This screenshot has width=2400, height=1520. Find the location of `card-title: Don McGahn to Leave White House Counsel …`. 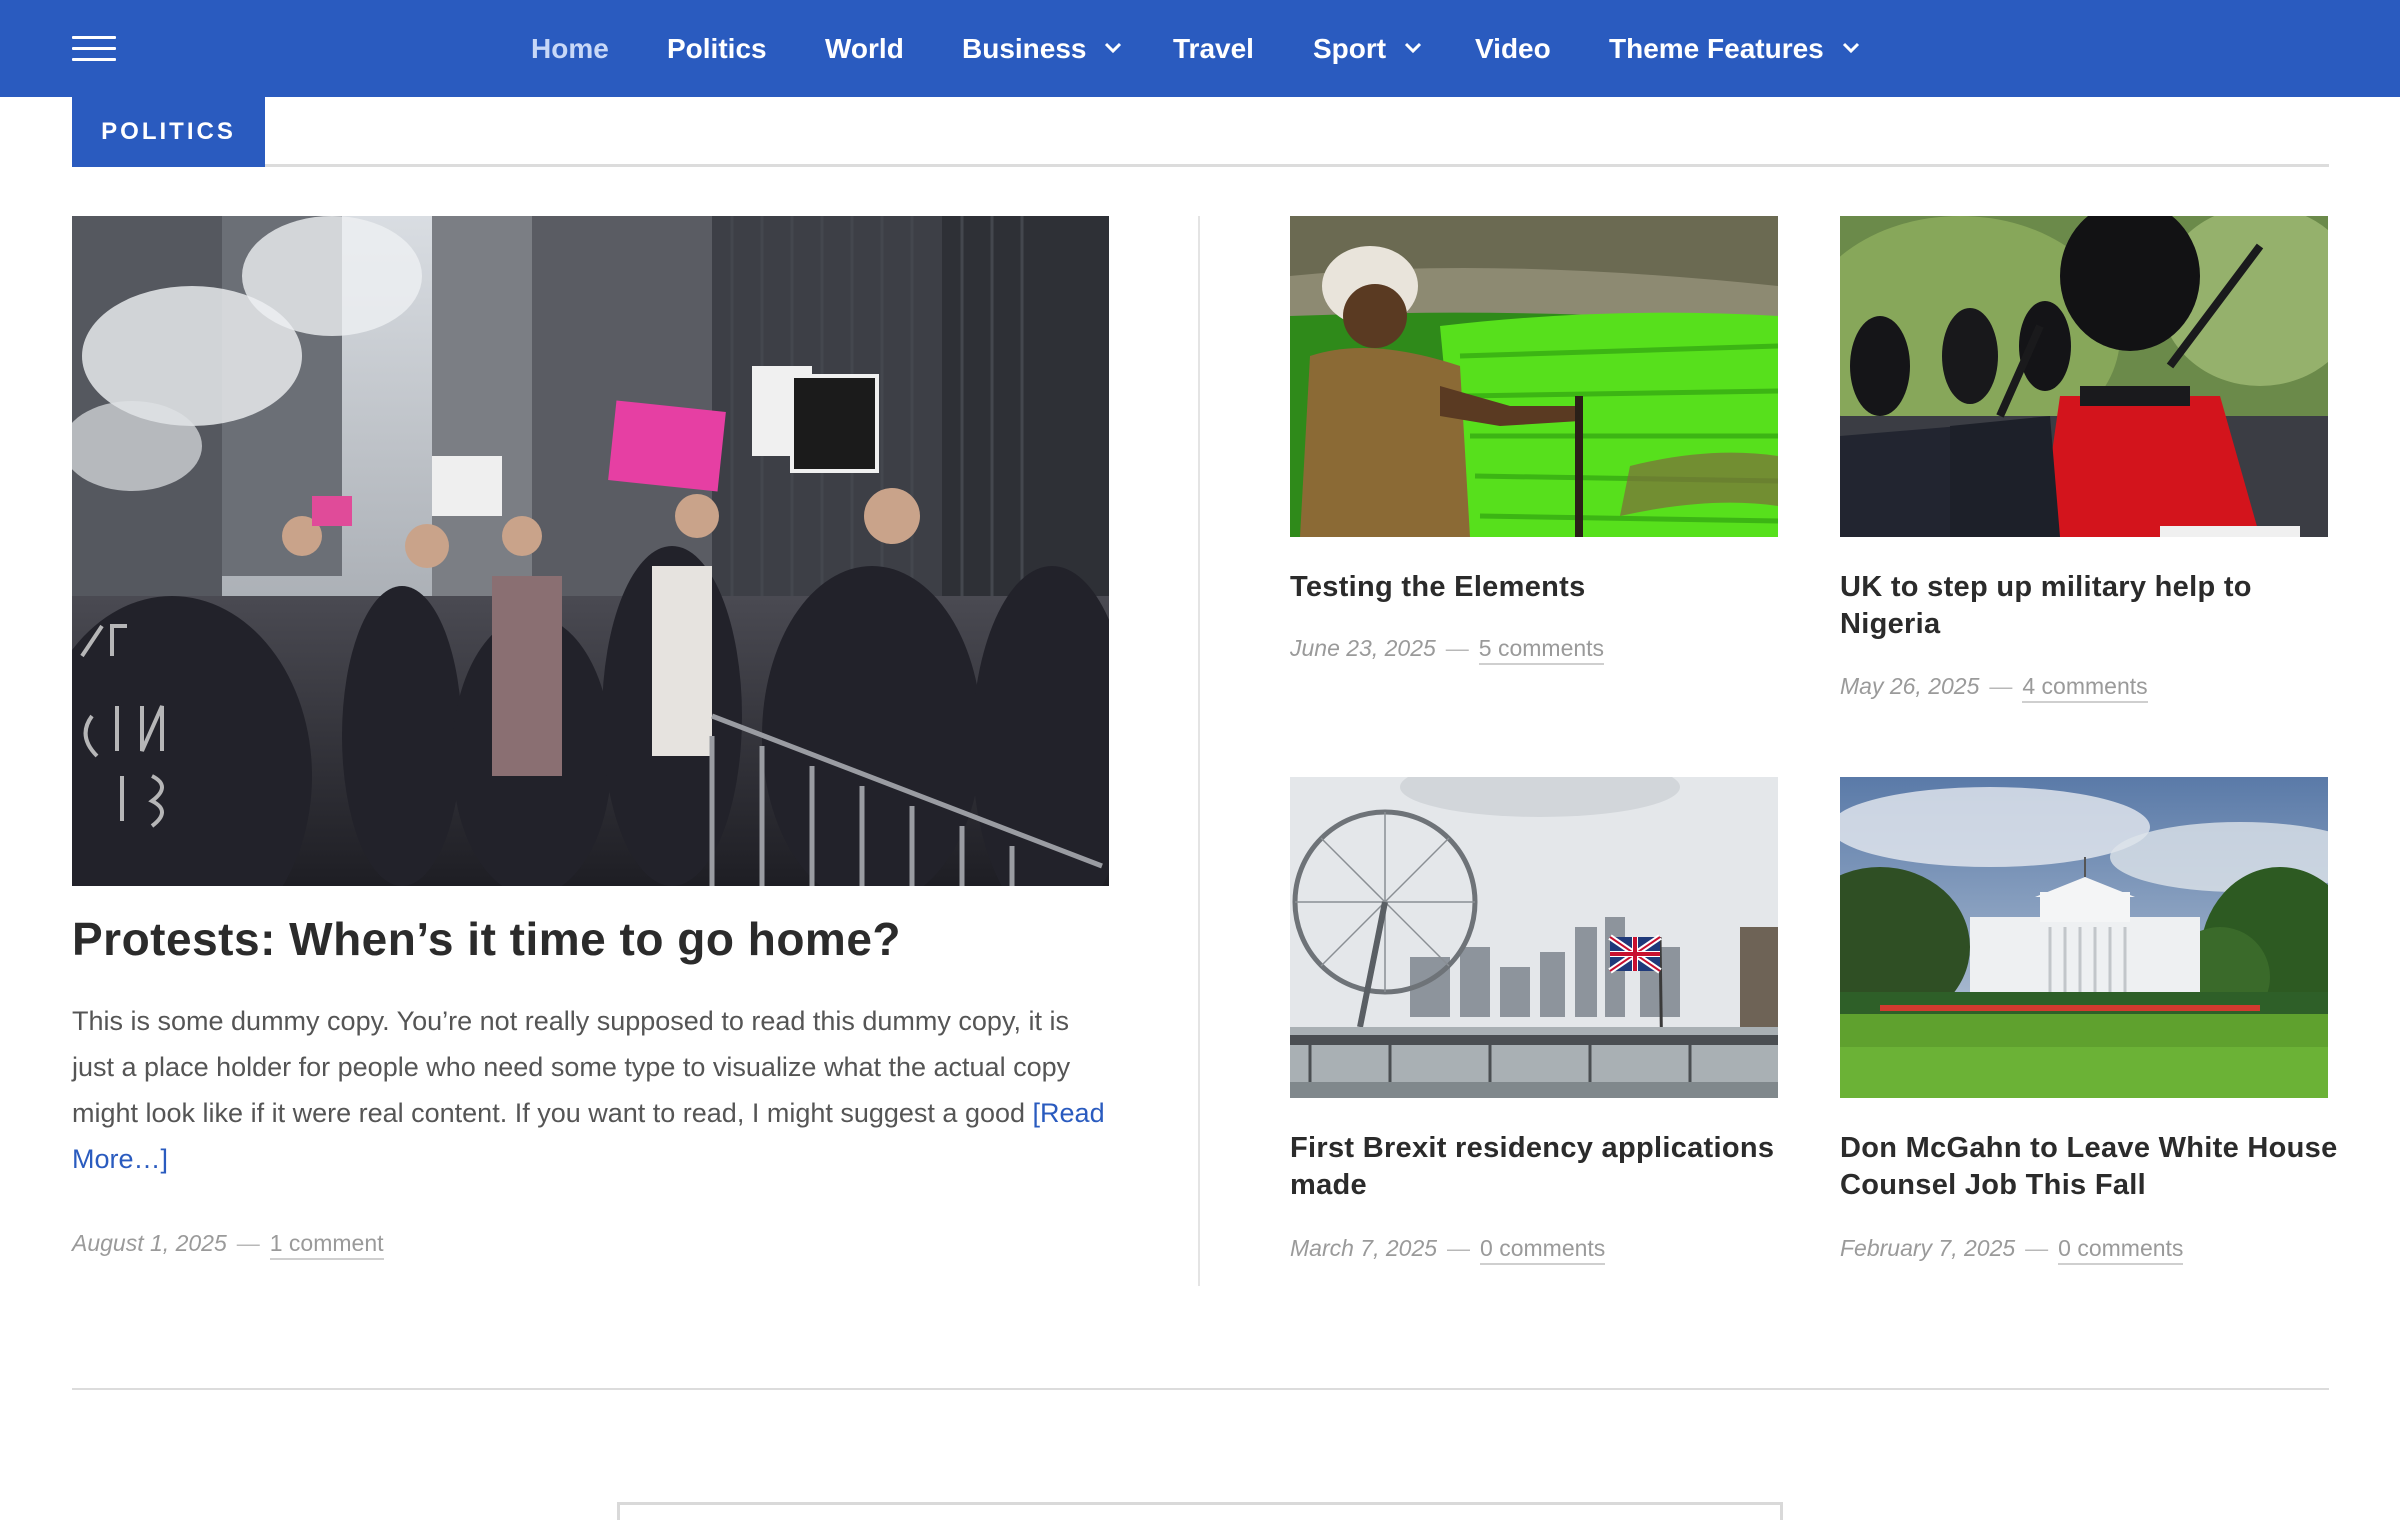

card-title: Don McGahn to Leave White House Counsel … is located at coordinates (2090, 1167).